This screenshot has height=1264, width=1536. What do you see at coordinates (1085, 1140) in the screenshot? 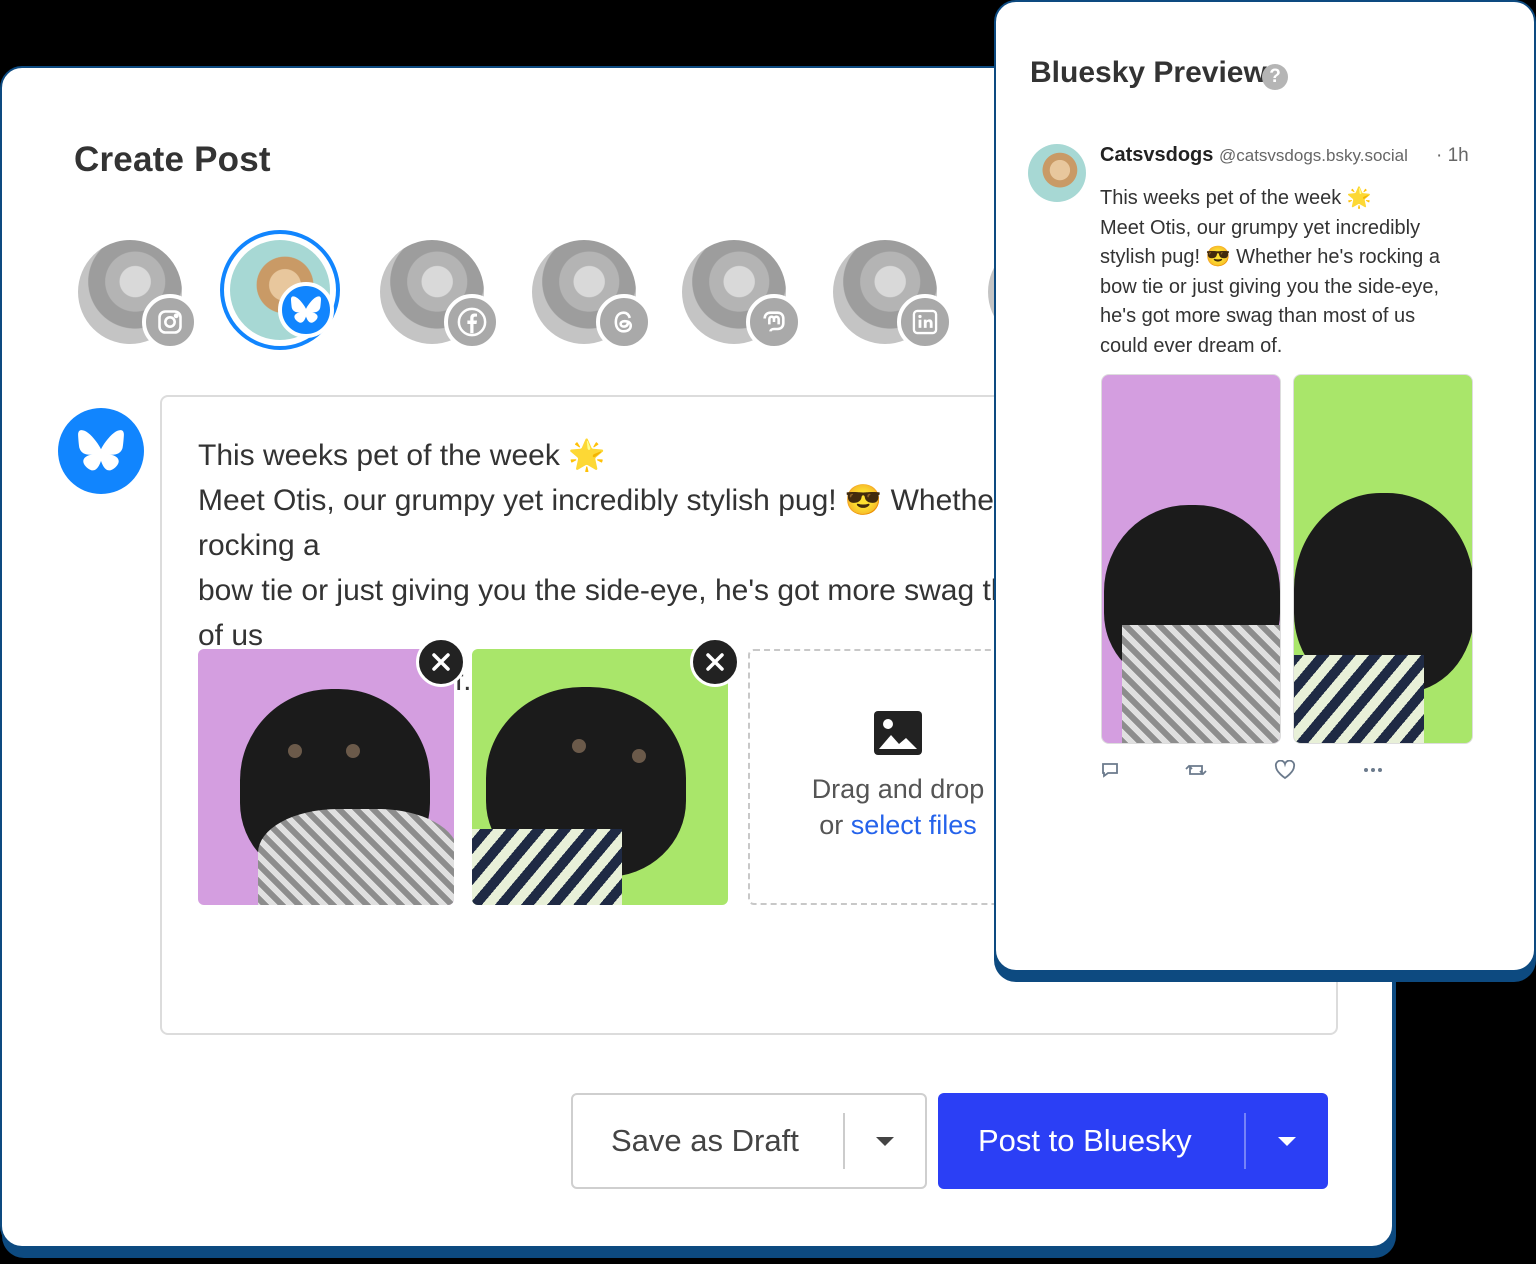
I see `post-button-label: Post to Bluesky` at bounding box center [1085, 1140].